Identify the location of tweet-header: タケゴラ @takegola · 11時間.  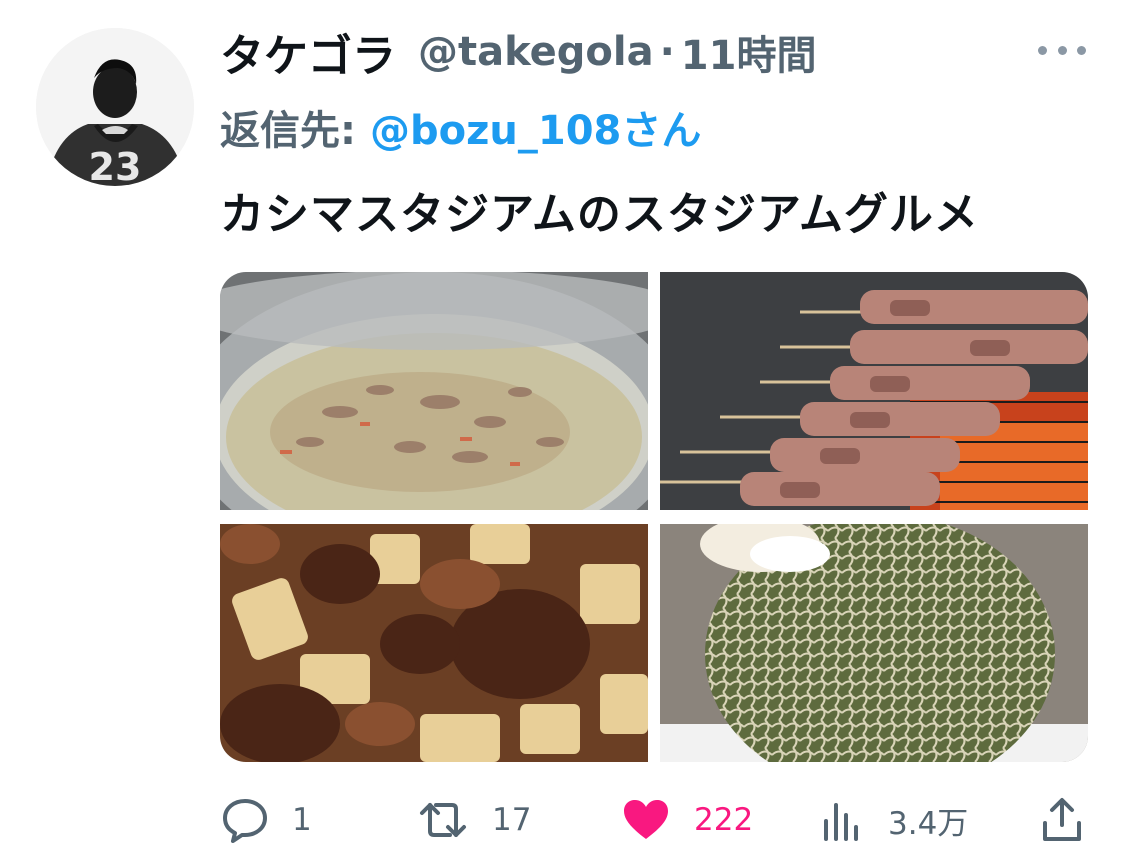
(518, 52).